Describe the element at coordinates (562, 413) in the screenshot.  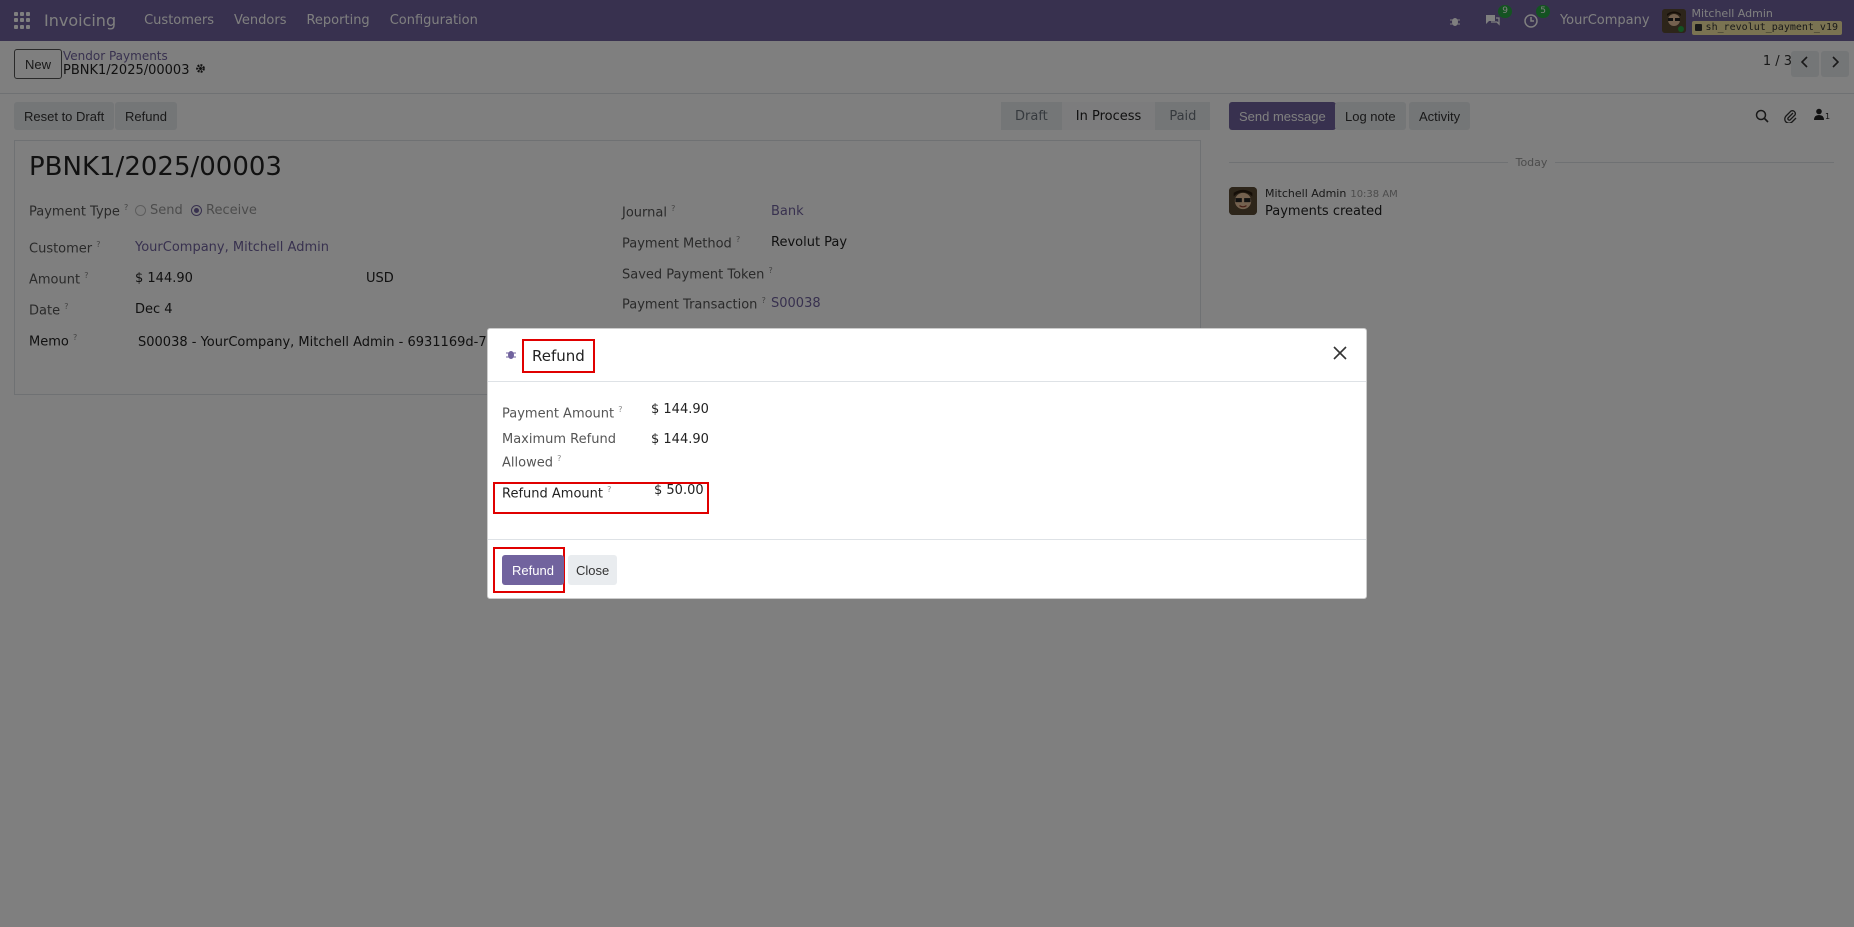
I see `payment-amount-label: Payment Amount ?` at that location.